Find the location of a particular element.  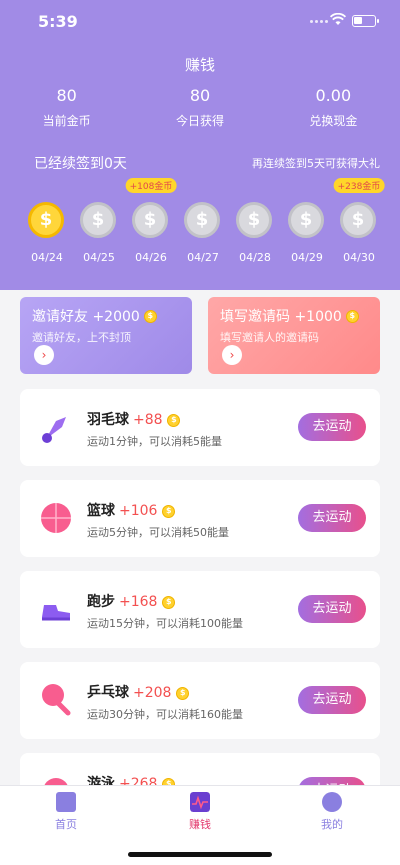

stat-label: 兑换现金 is located at coordinates (333, 121).